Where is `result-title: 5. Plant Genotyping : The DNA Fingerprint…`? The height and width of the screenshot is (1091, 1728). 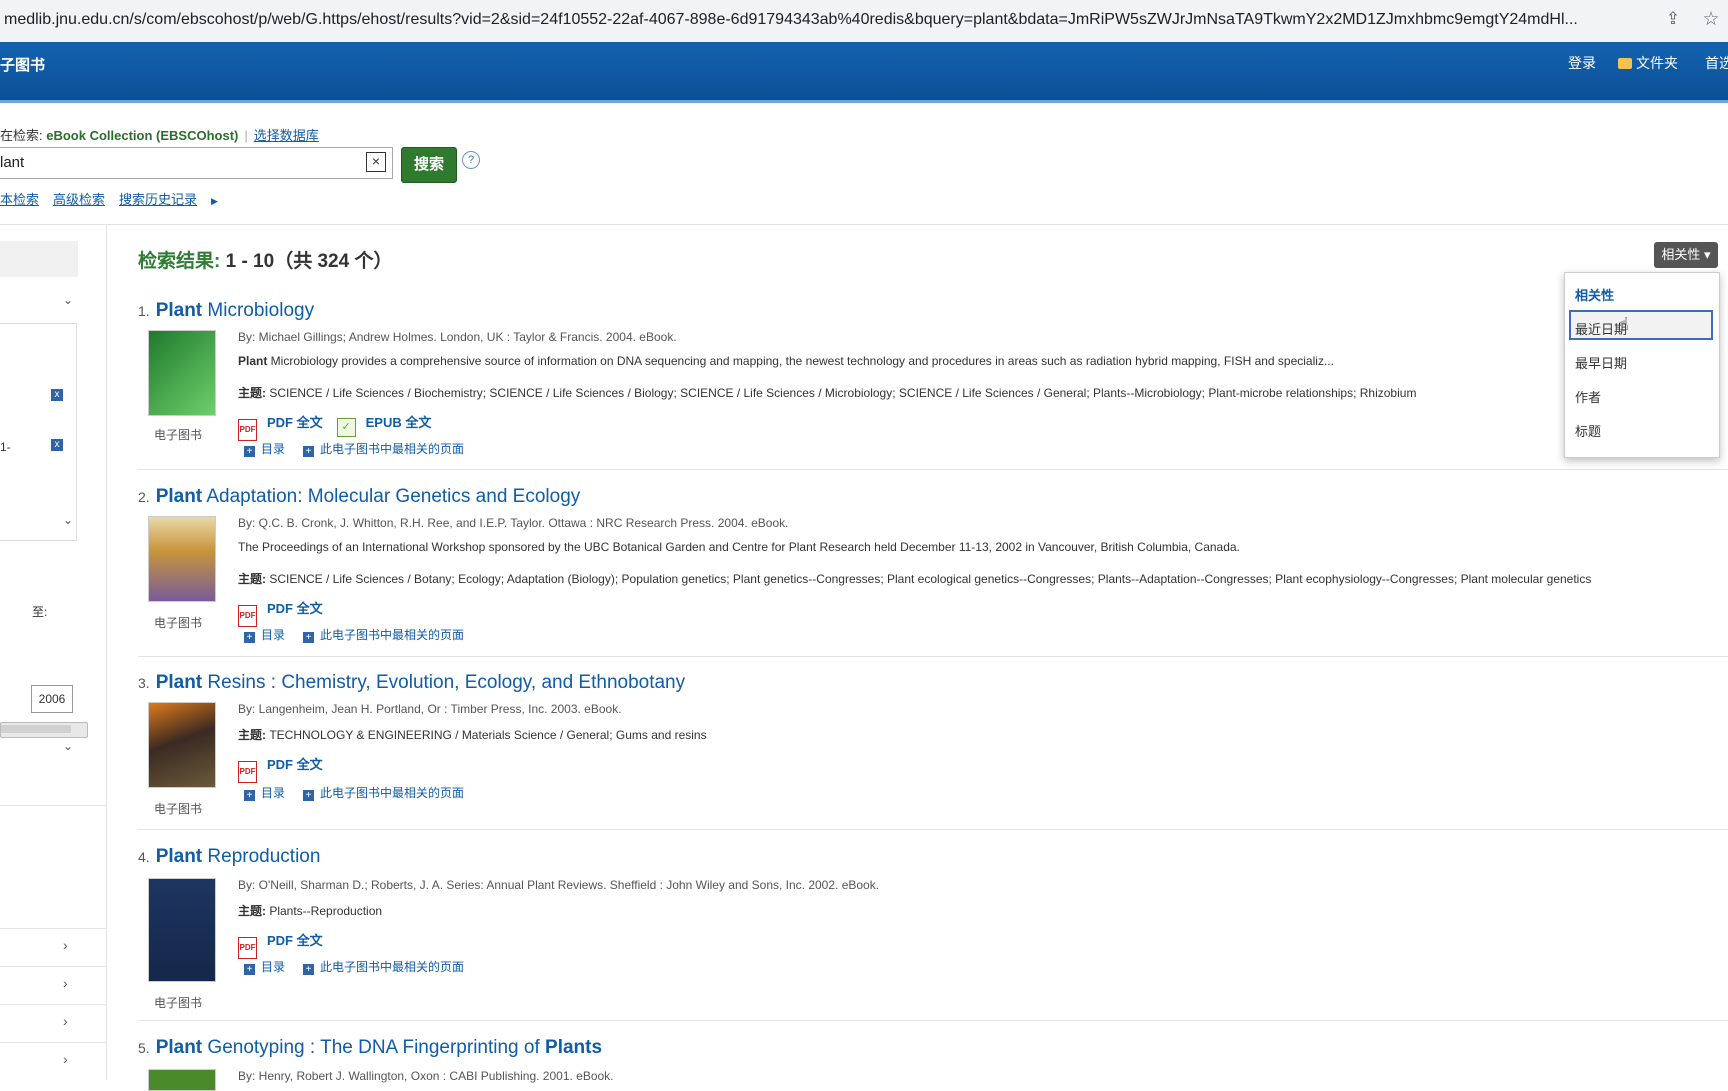
result-title: 5. Plant Genotyping : The DNA Fingerprint… is located at coordinates (370, 1048).